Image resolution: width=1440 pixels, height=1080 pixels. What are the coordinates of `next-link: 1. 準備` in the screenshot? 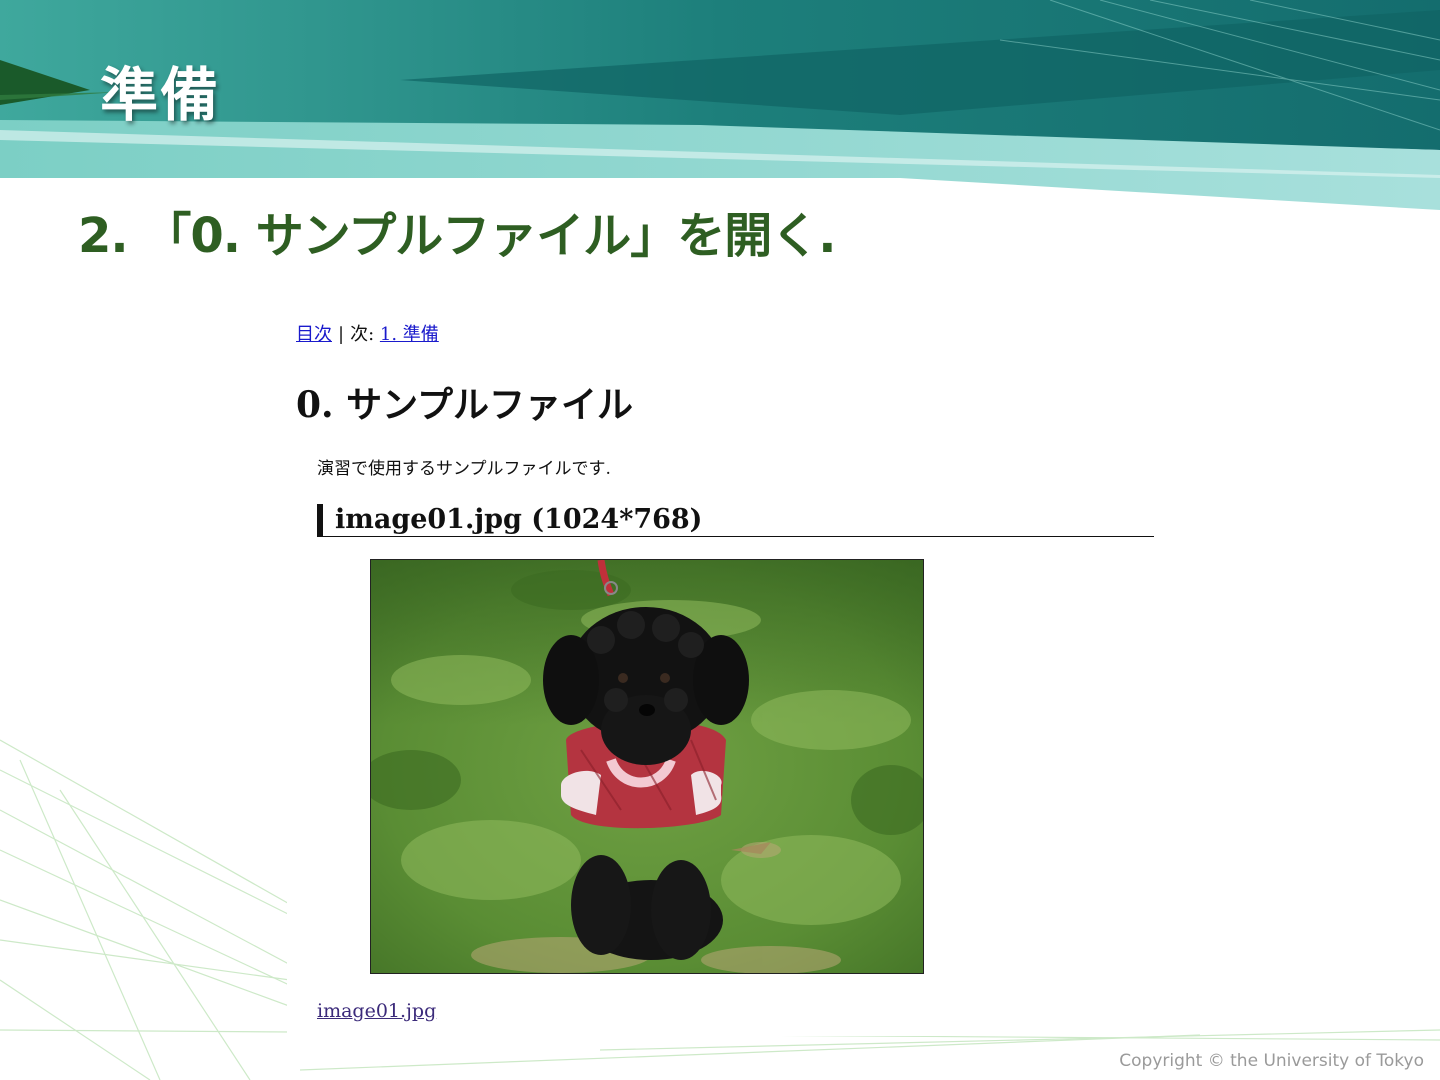 It's located at (409, 334).